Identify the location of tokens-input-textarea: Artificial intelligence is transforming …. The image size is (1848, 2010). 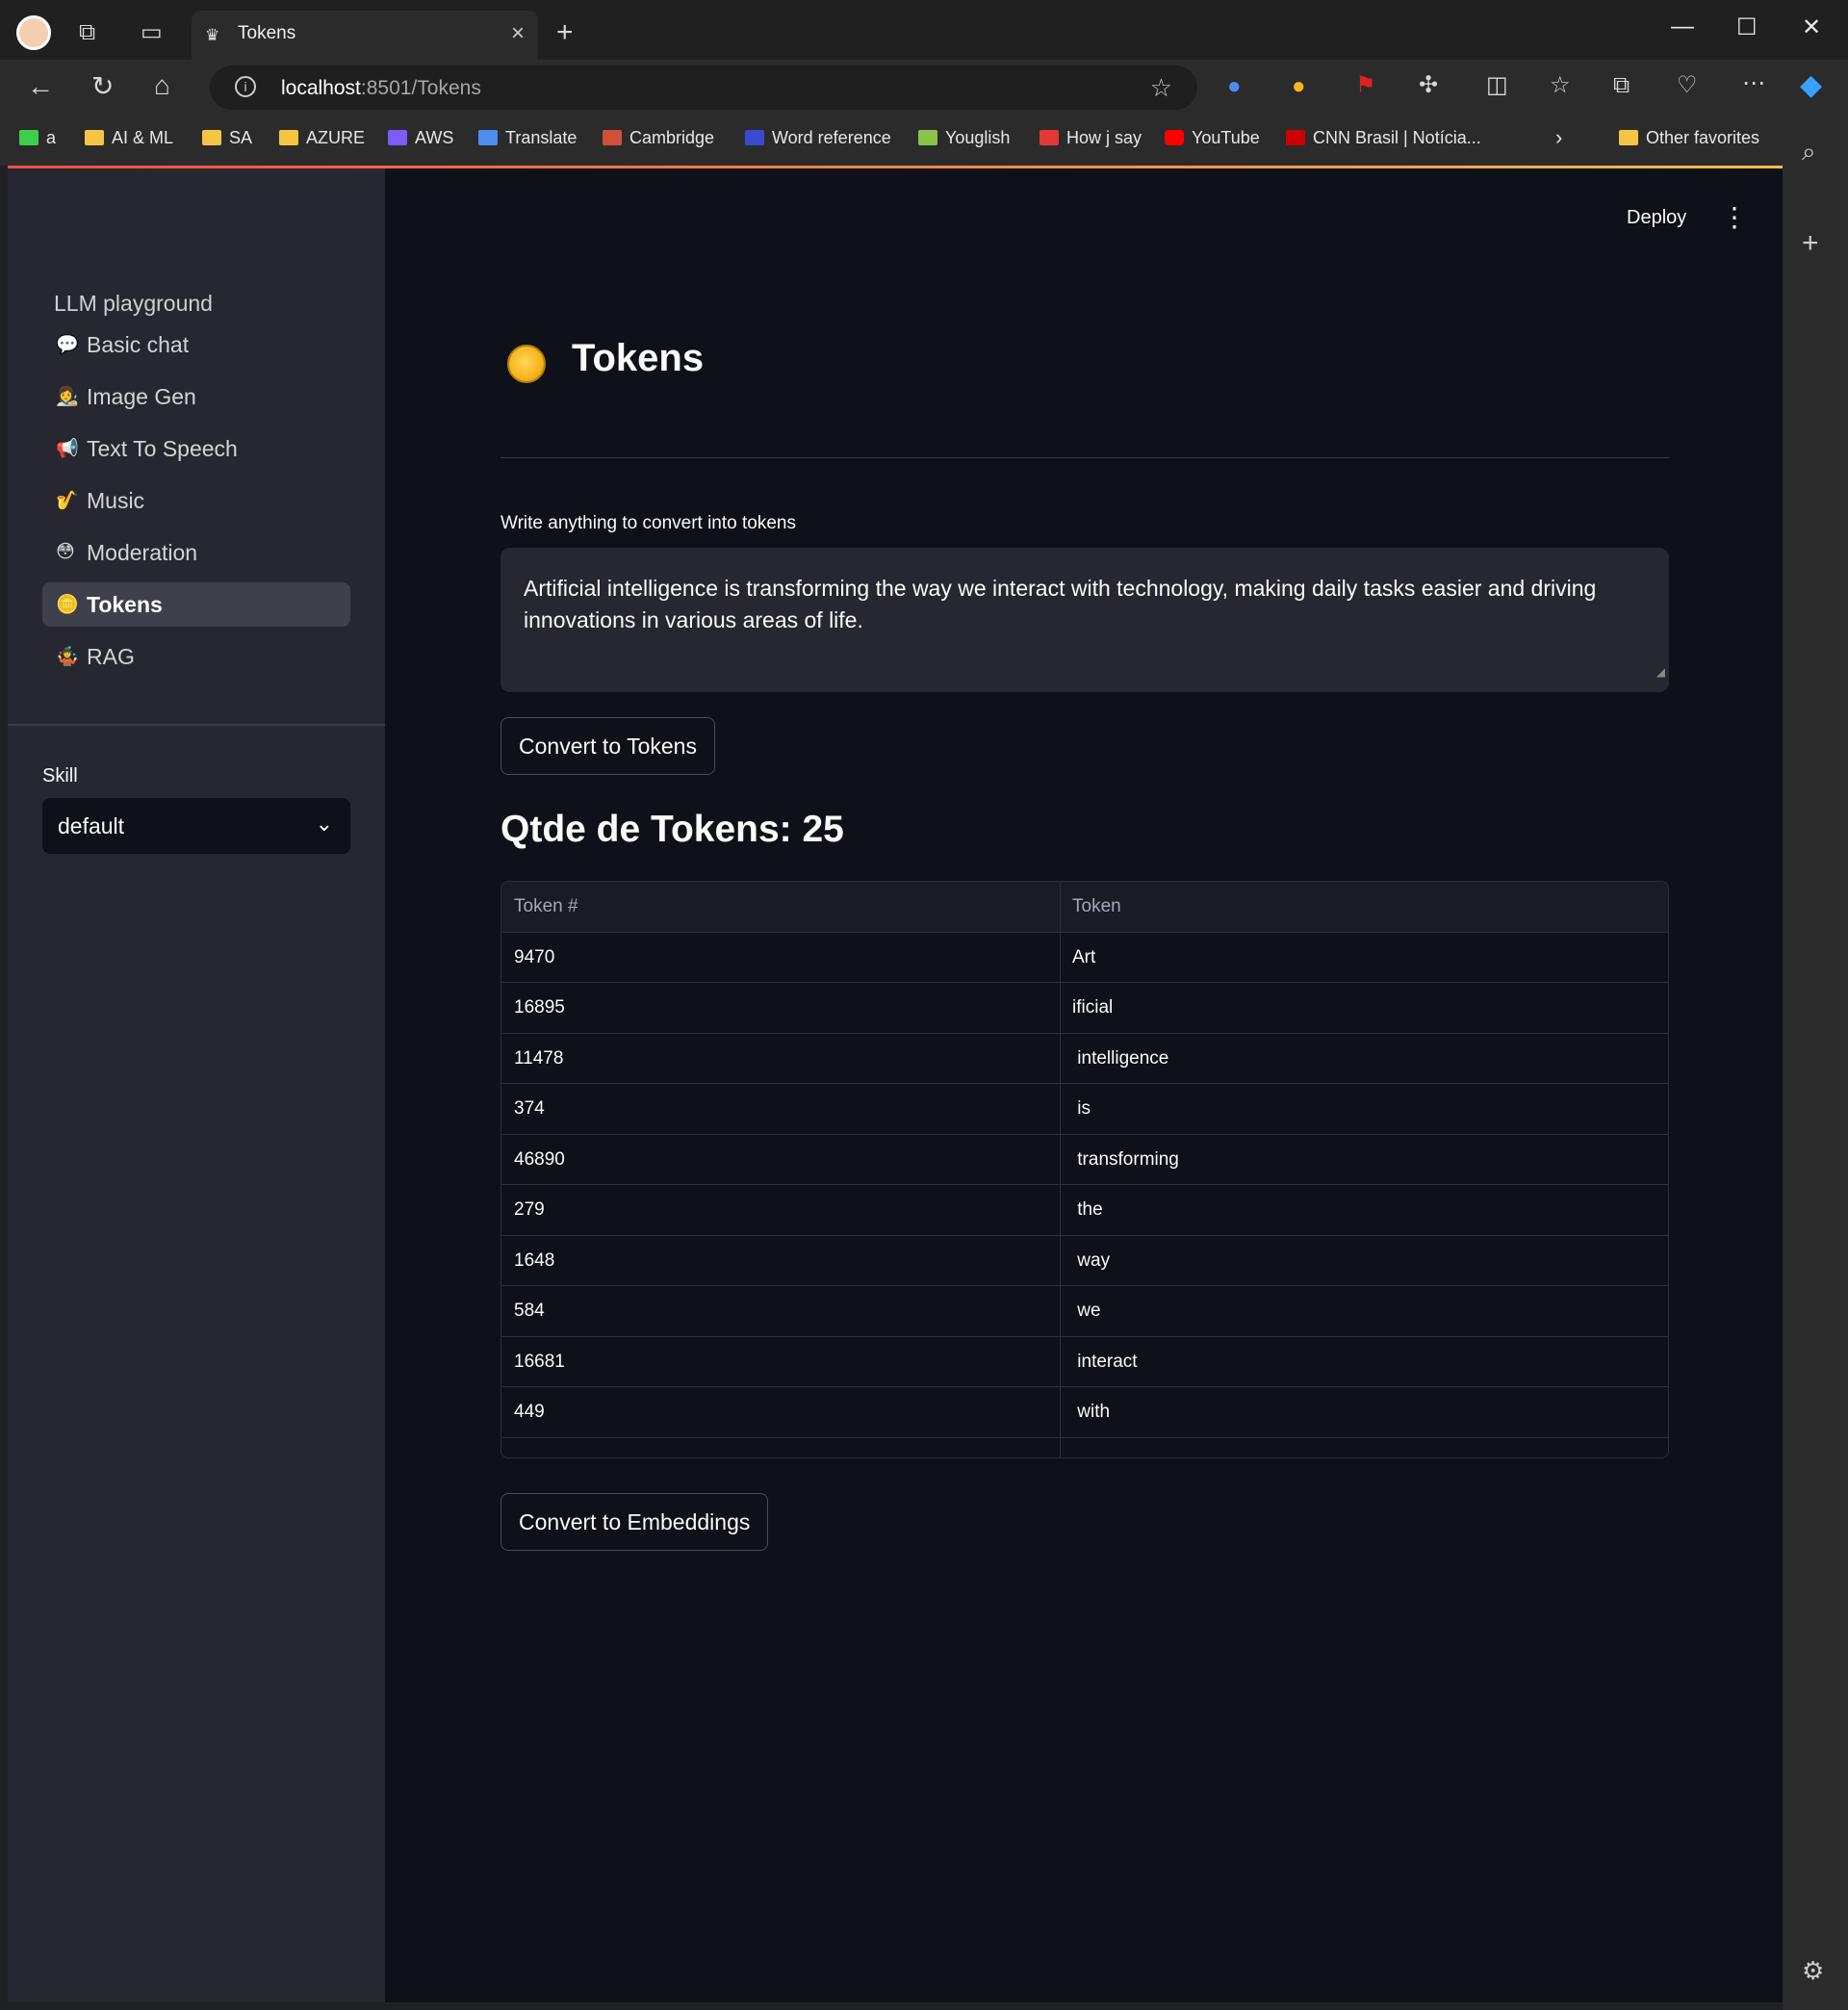
(1084, 620).